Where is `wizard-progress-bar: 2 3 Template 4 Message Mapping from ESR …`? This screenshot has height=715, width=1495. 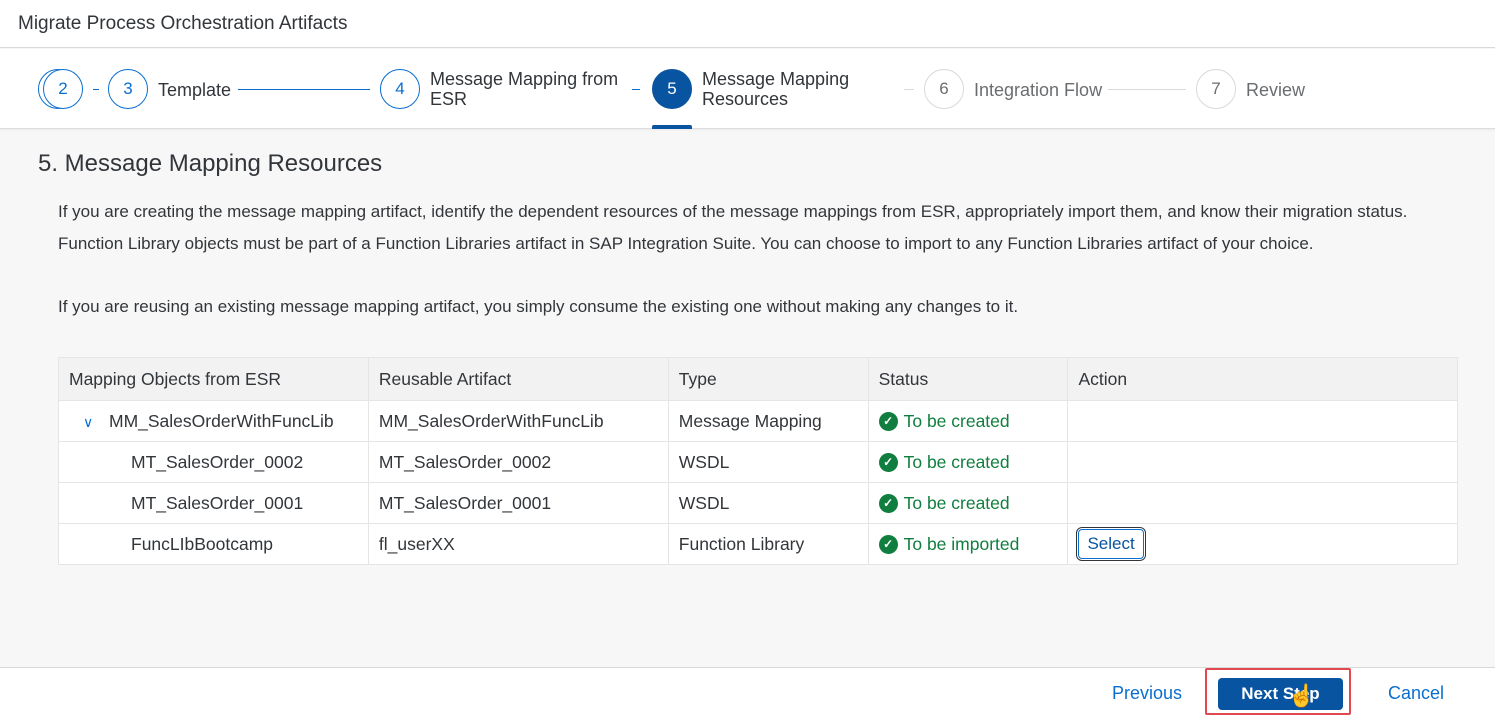 wizard-progress-bar: 2 3 Template 4 Message Mapping from ESR … is located at coordinates (747, 89).